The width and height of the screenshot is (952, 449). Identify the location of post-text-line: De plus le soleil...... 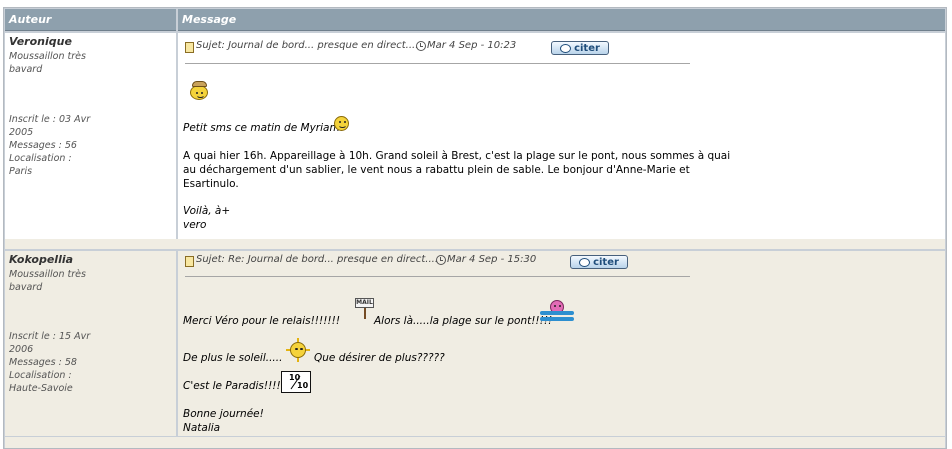
(233, 358).